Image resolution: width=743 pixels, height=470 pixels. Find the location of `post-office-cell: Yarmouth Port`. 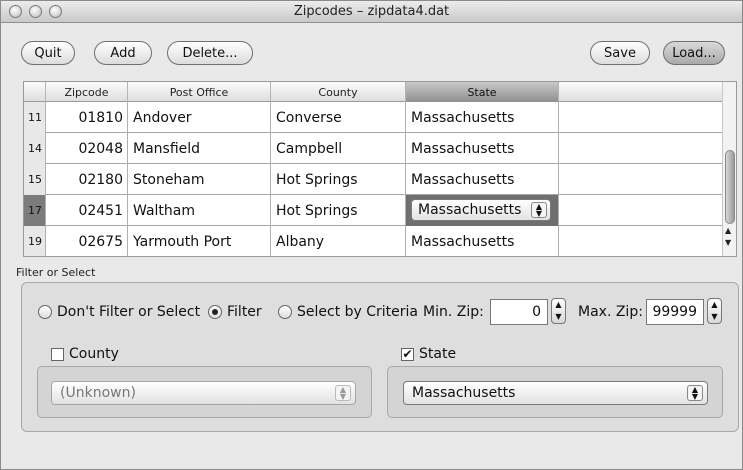

post-office-cell: Yarmouth Port is located at coordinates (199, 241).